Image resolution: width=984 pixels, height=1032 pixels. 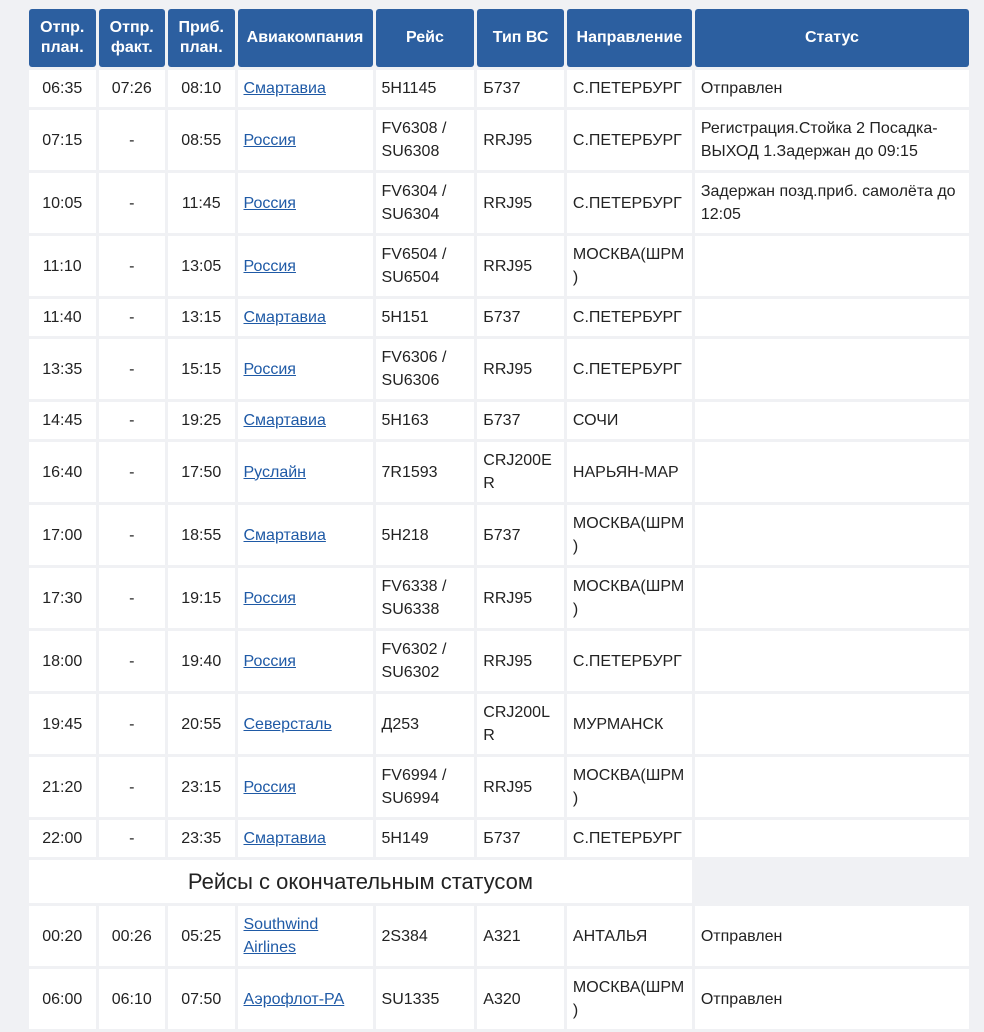 I want to click on table-row: 11:40-13:15 Смартавиа 5Н151 Б737 С.ПЕТЕРБУРГ, so click(x=499, y=317).